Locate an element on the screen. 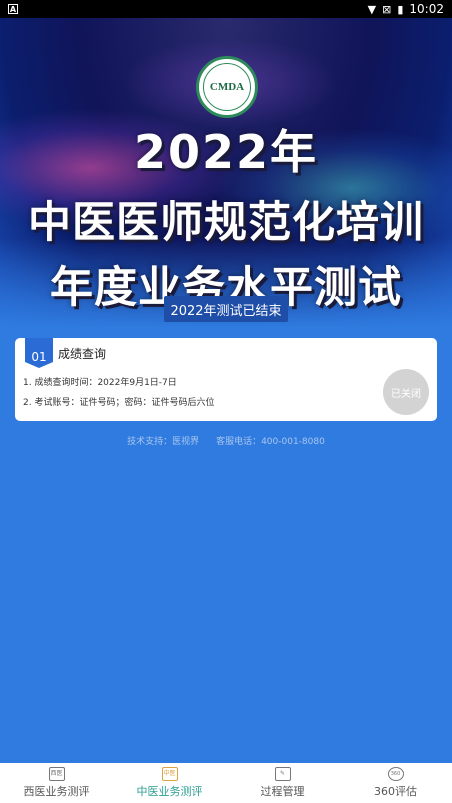 Image resolution: width=452 pixels, height=803 pixels. closed-button: 已关闭 is located at coordinates (406, 392).